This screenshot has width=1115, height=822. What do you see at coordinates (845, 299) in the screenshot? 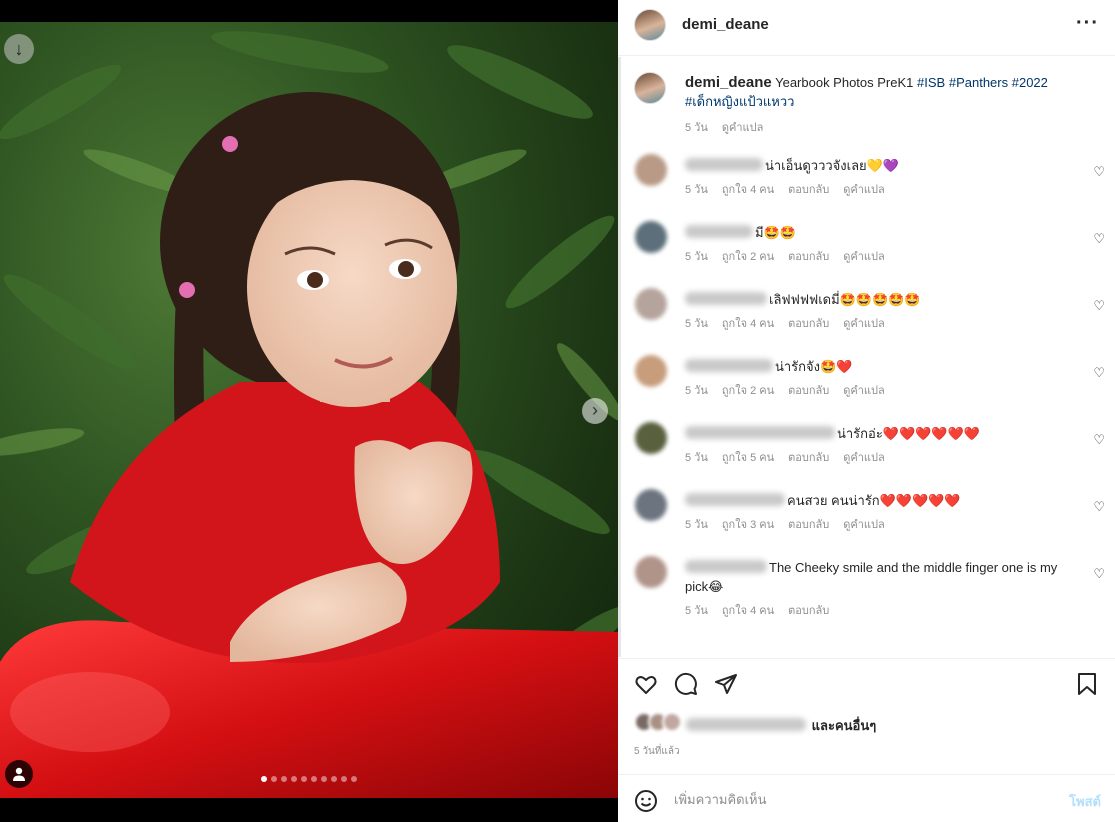
I see `comment-text: เลิฟฟฟฟเดมี่🤩🤩🤩🤩🤩` at bounding box center [845, 299].